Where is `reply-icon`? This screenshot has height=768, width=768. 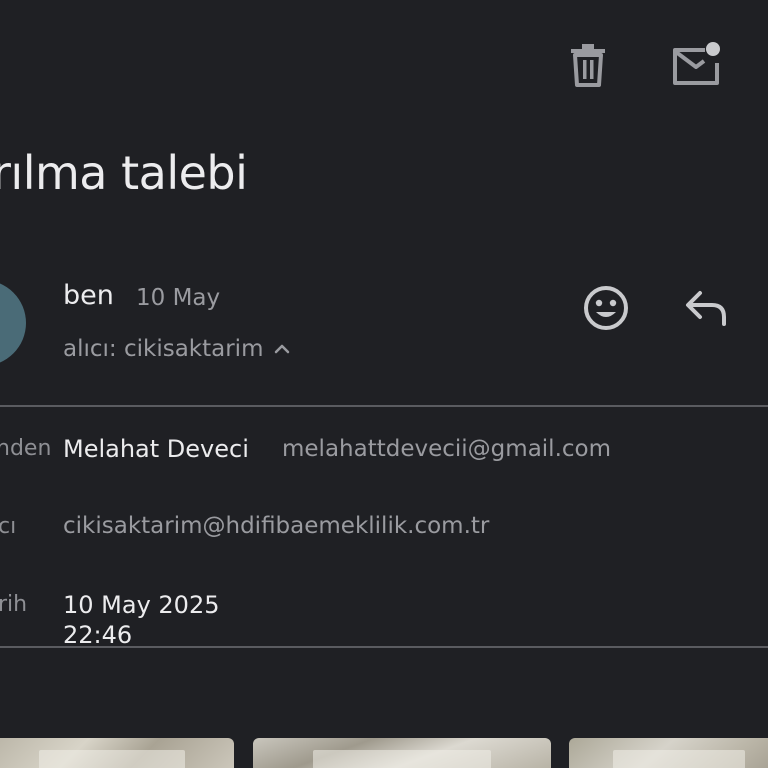 reply-icon is located at coordinates (706, 308).